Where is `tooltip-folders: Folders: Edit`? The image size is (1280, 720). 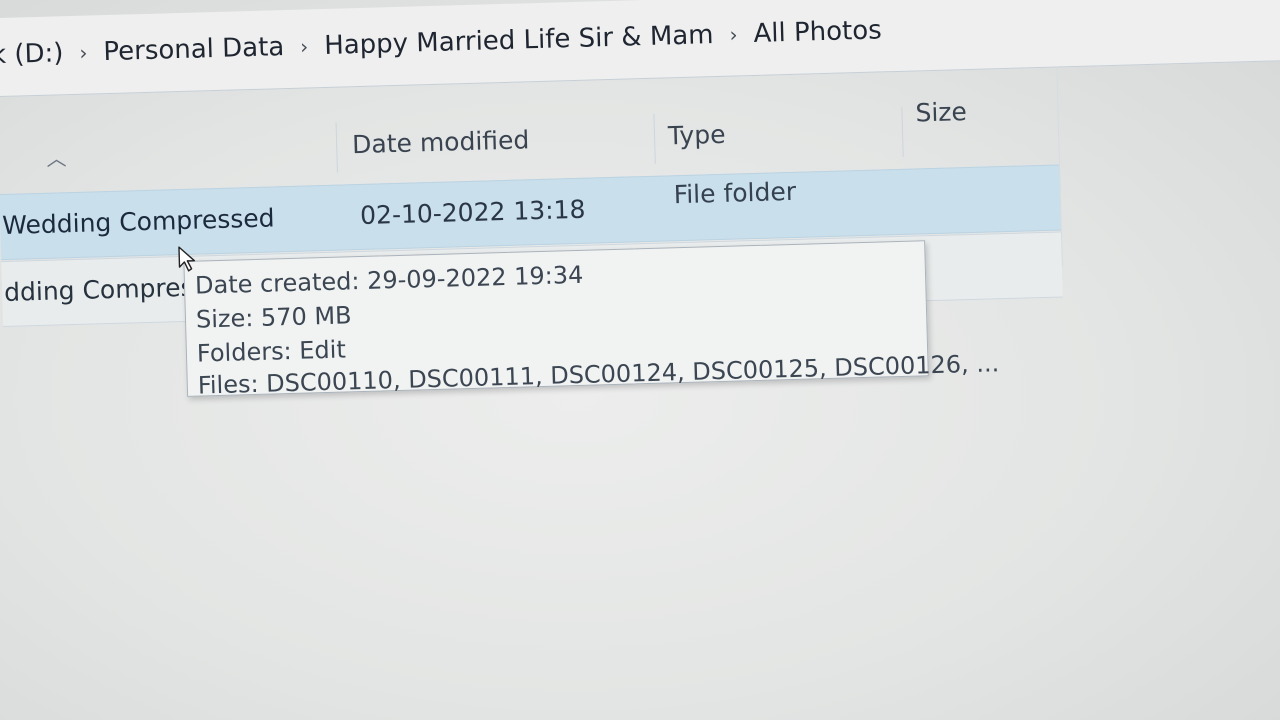
tooltip-folders: Folders: Edit is located at coordinates (271, 351).